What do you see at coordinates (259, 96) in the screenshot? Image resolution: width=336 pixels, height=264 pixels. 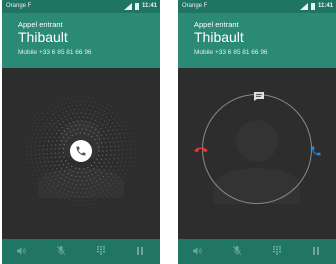 I see `message-icon` at bounding box center [259, 96].